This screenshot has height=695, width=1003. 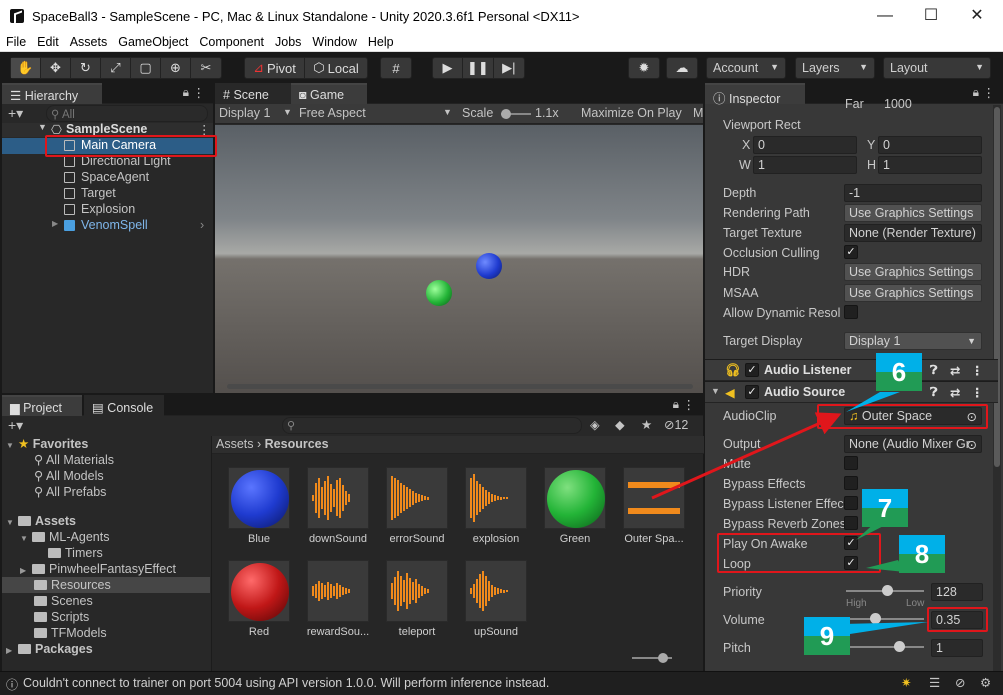 I want to click on annotation-arrows, so click(x=789, y=513).